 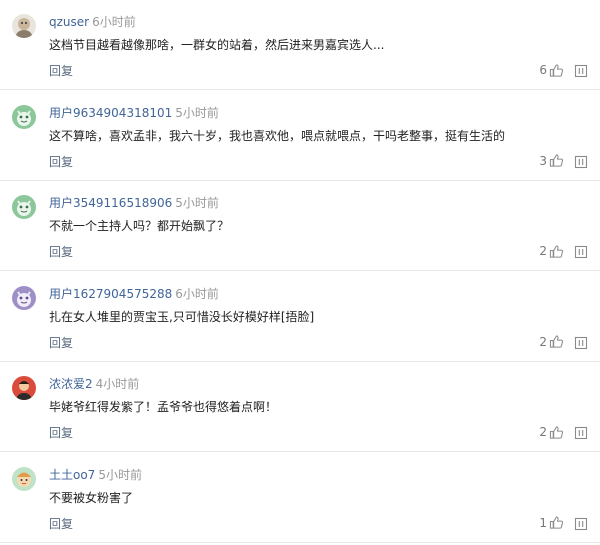 What do you see at coordinates (182, 316) in the screenshot?
I see `comment-text: 扎在女人堆里的贾宝玉,只可惜没长好模好样[捂脸]` at bounding box center [182, 316].